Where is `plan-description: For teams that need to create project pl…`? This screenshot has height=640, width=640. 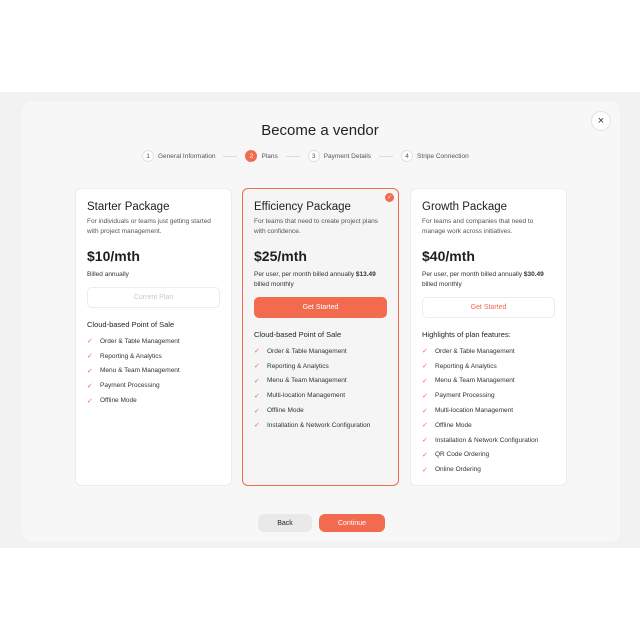
plan-description: For teams that need to create project pl… is located at coordinates (316, 226).